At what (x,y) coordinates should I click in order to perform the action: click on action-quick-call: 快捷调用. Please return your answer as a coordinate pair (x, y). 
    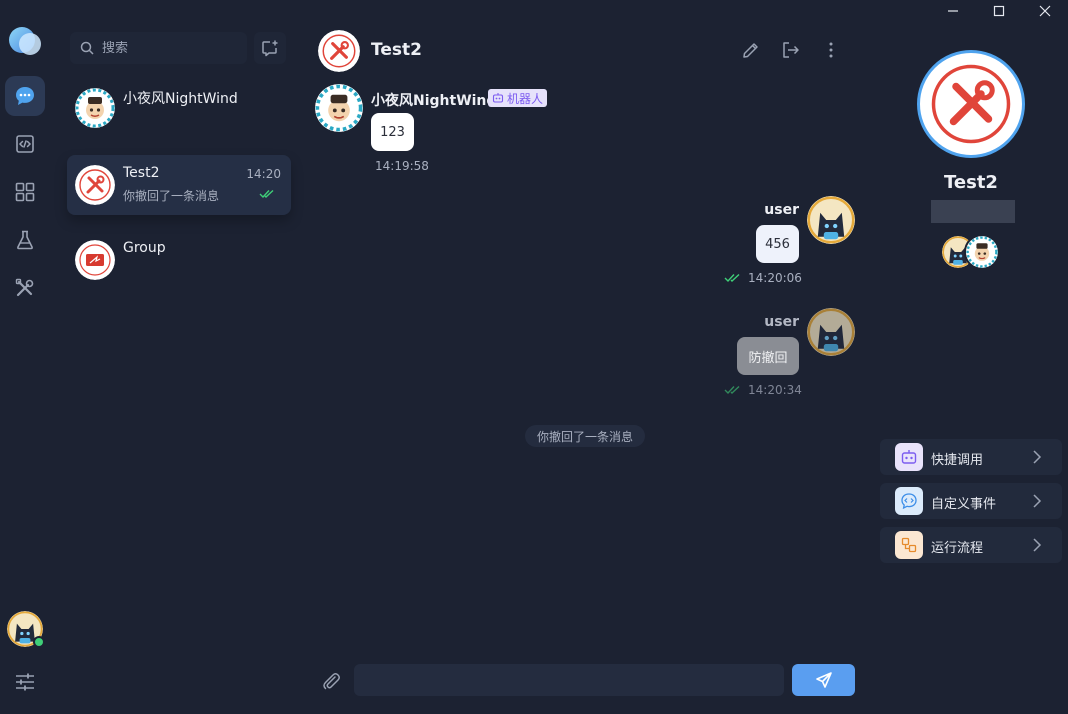
    Looking at the image, I should click on (971, 457).